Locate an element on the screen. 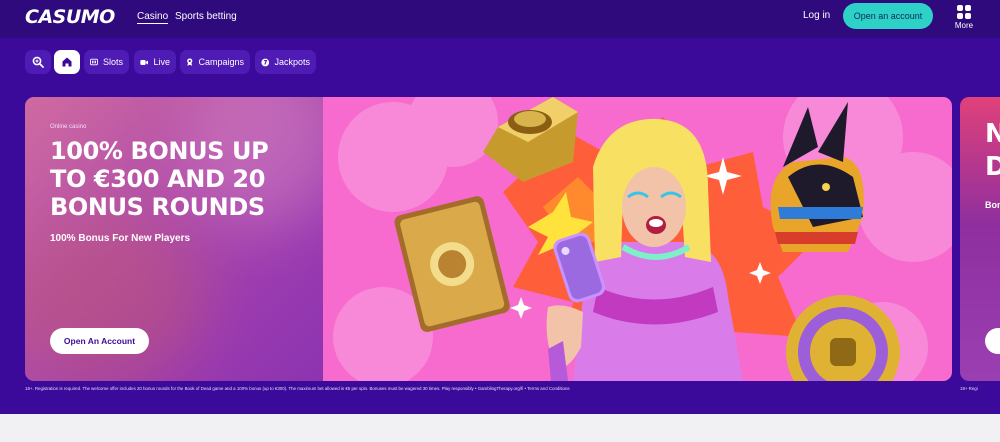 Image resolution: width=1000 pixels, height=442 pixels. next-hero-button is located at coordinates (992, 341).